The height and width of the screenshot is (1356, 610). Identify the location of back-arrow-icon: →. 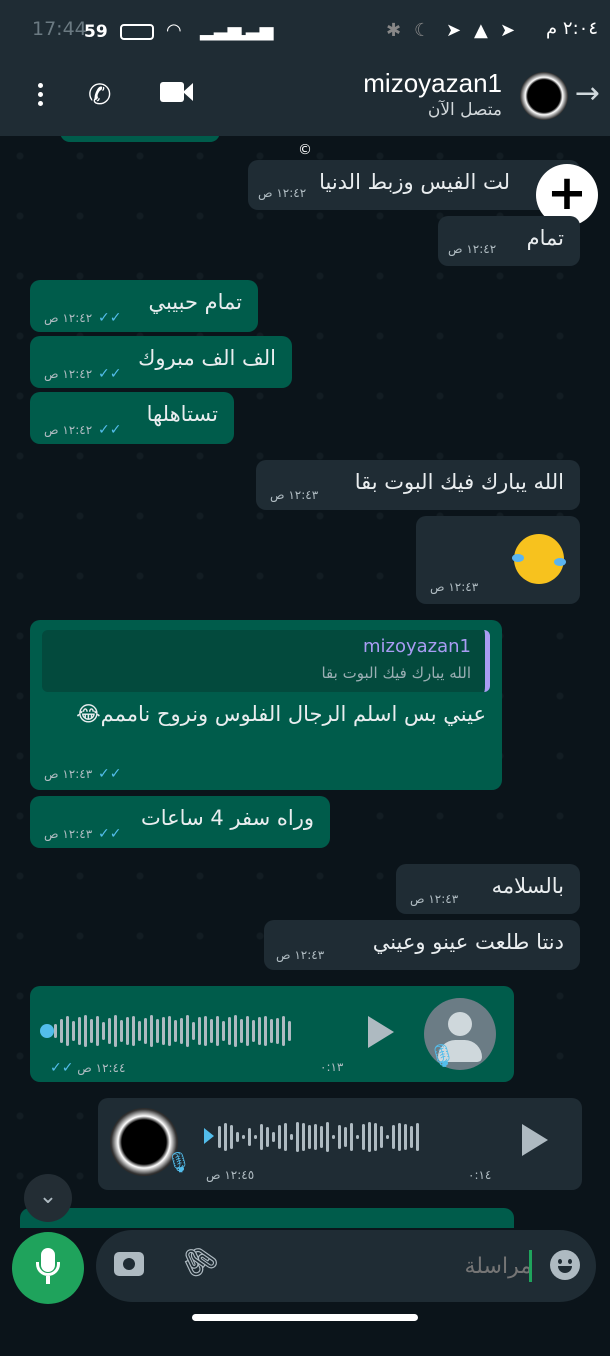
(587, 93).